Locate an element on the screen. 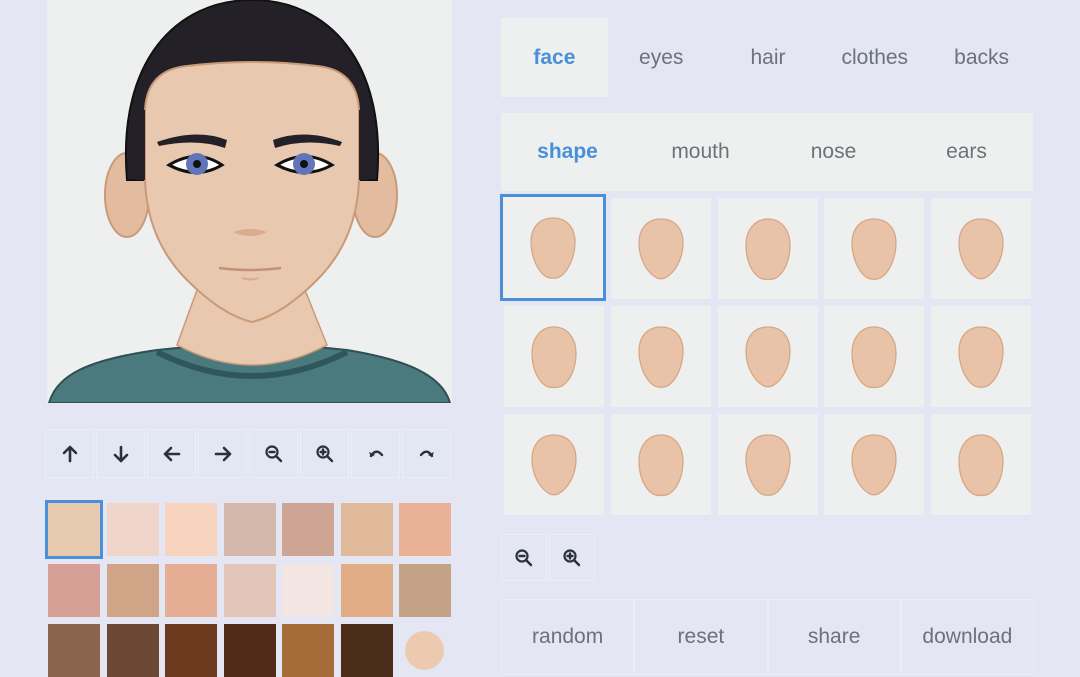  grid-zoom-out-button is located at coordinates (524, 557).